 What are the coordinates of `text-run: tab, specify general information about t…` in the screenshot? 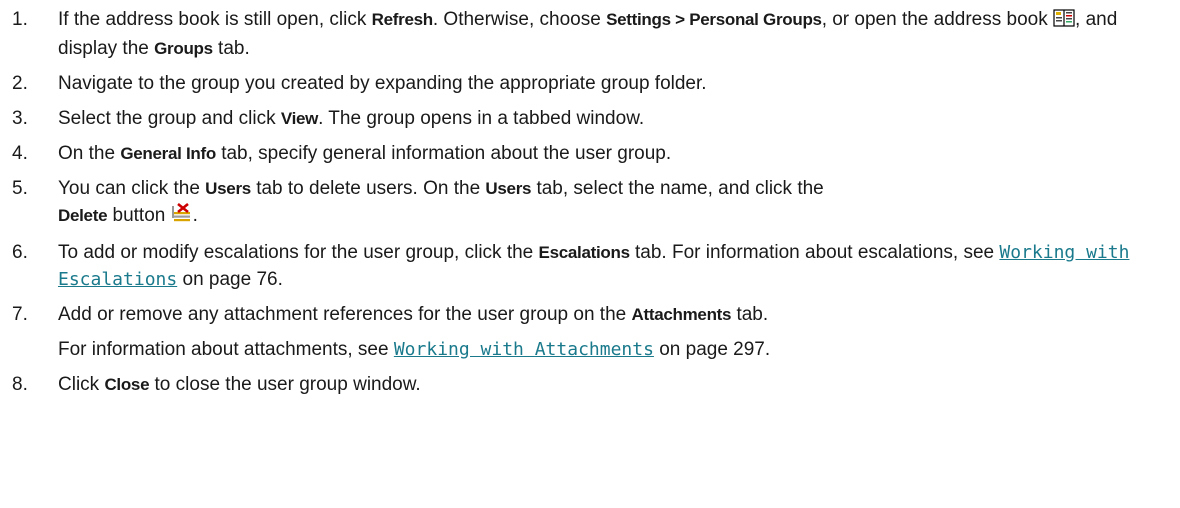 It's located at (443, 153).